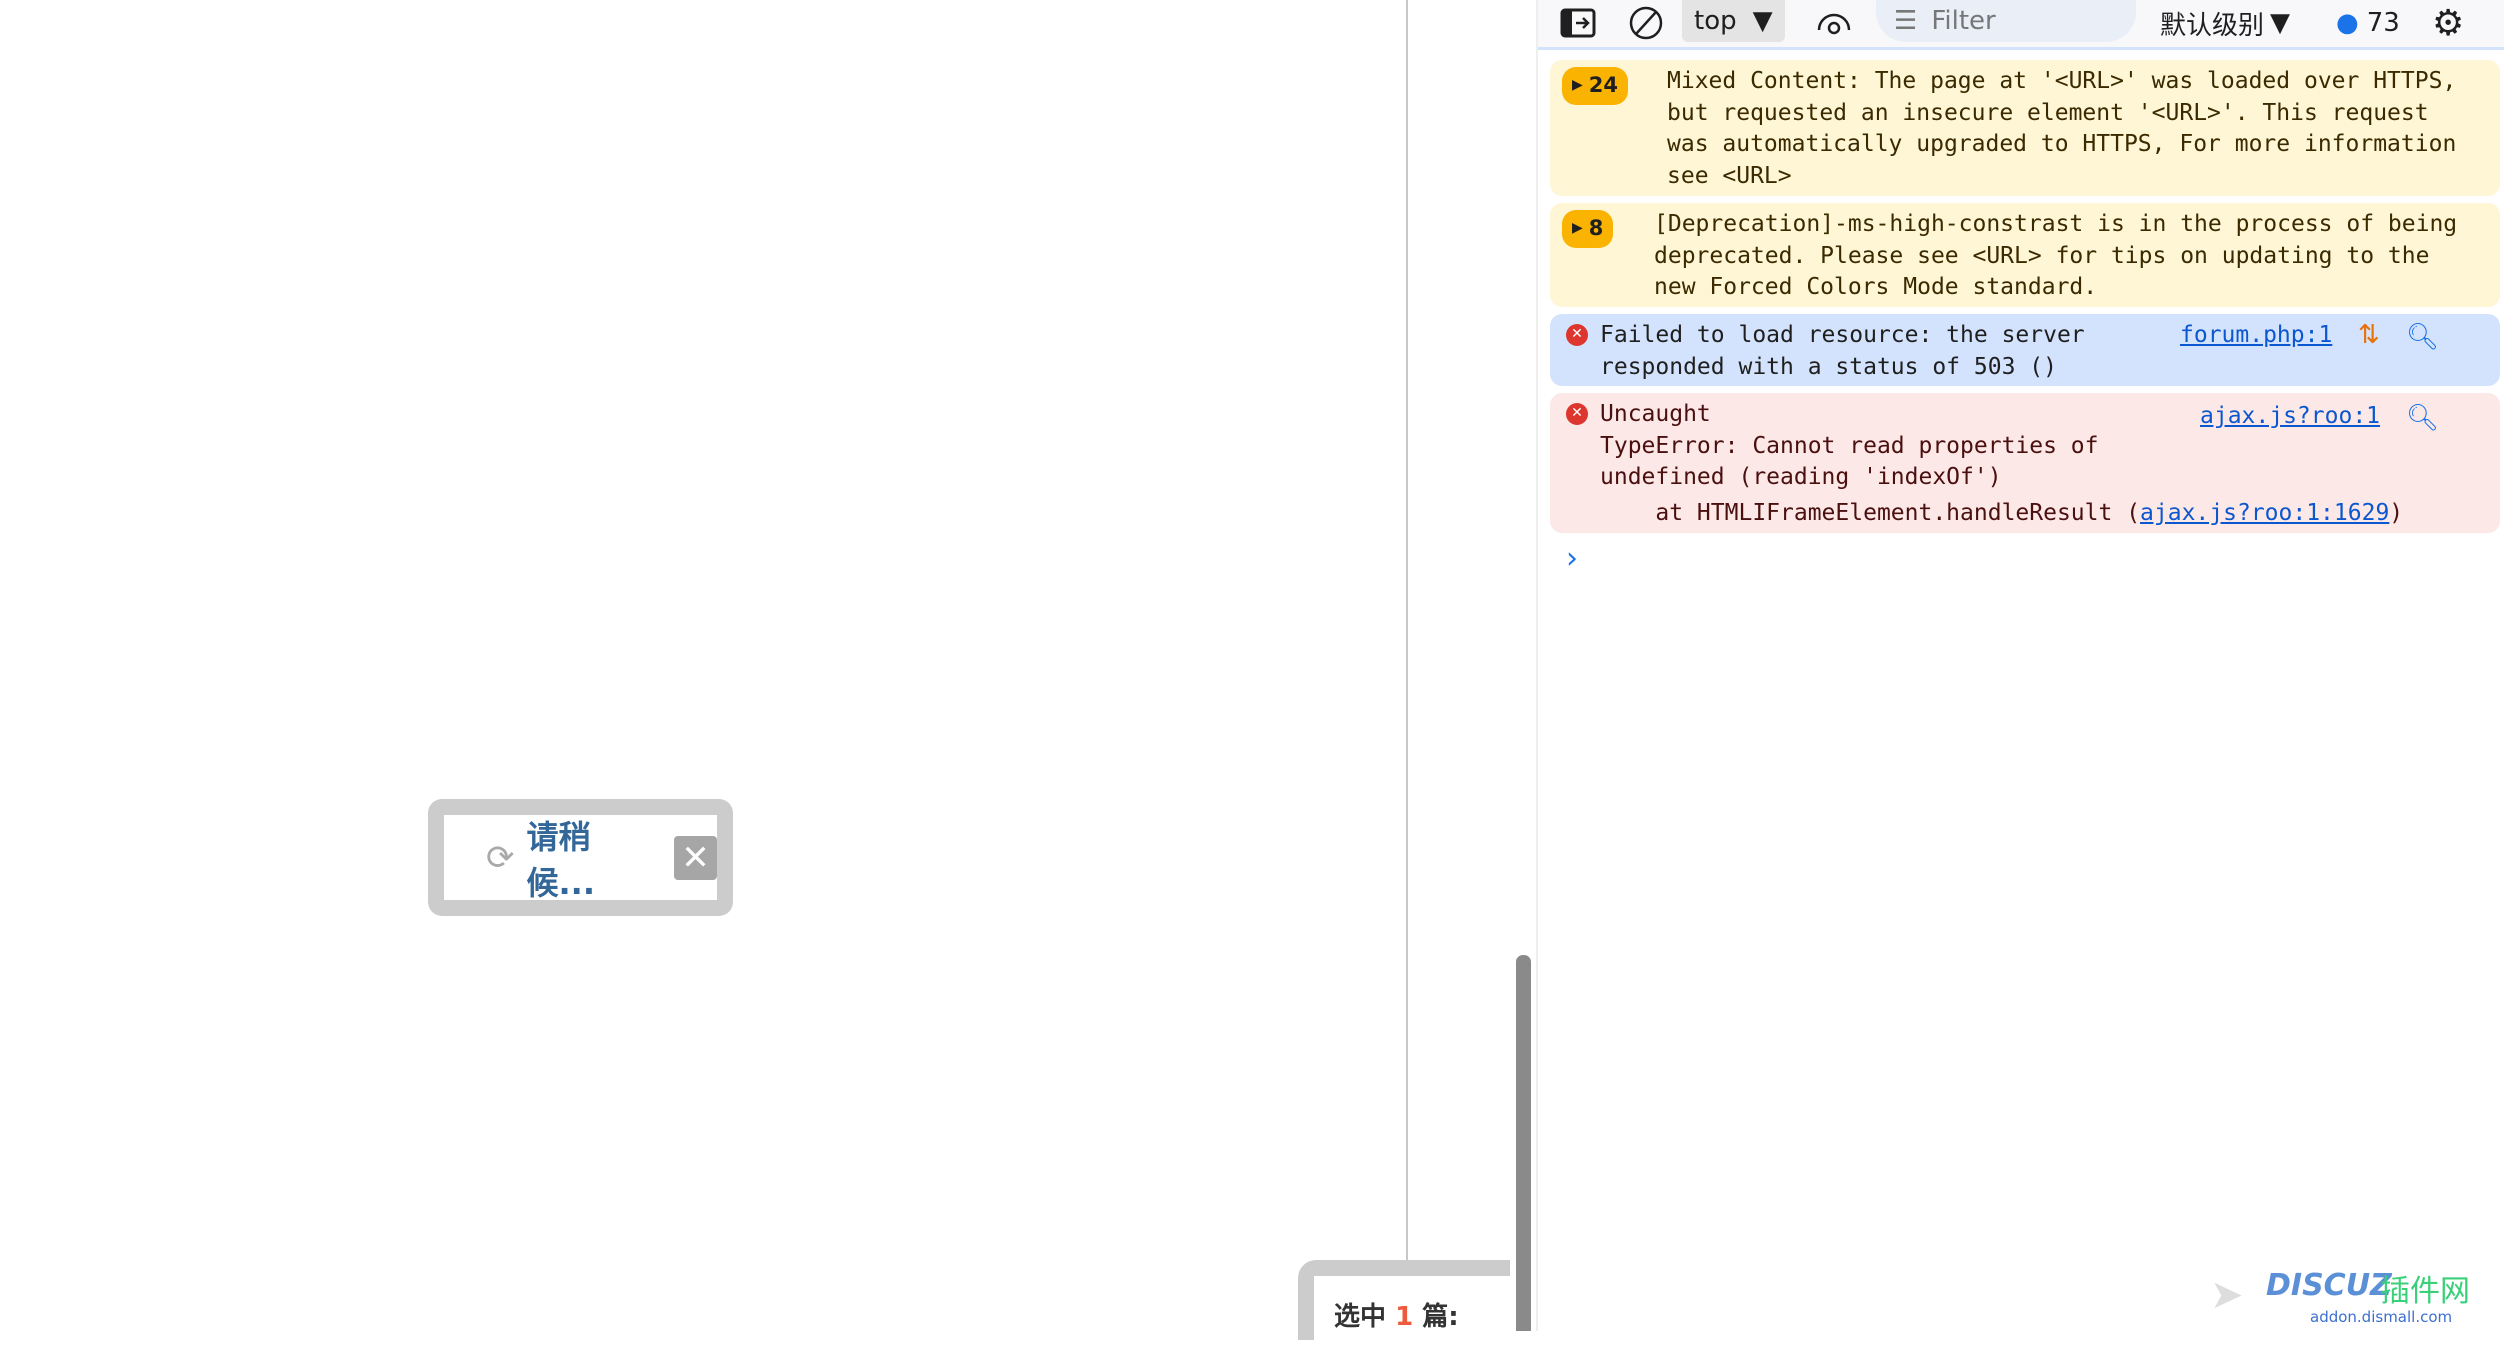 The height and width of the screenshot is (1356, 2504). Describe the element at coordinates (1849, 445) in the screenshot. I see `message-text-line: TypeError: Cannot read properties of` at that location.